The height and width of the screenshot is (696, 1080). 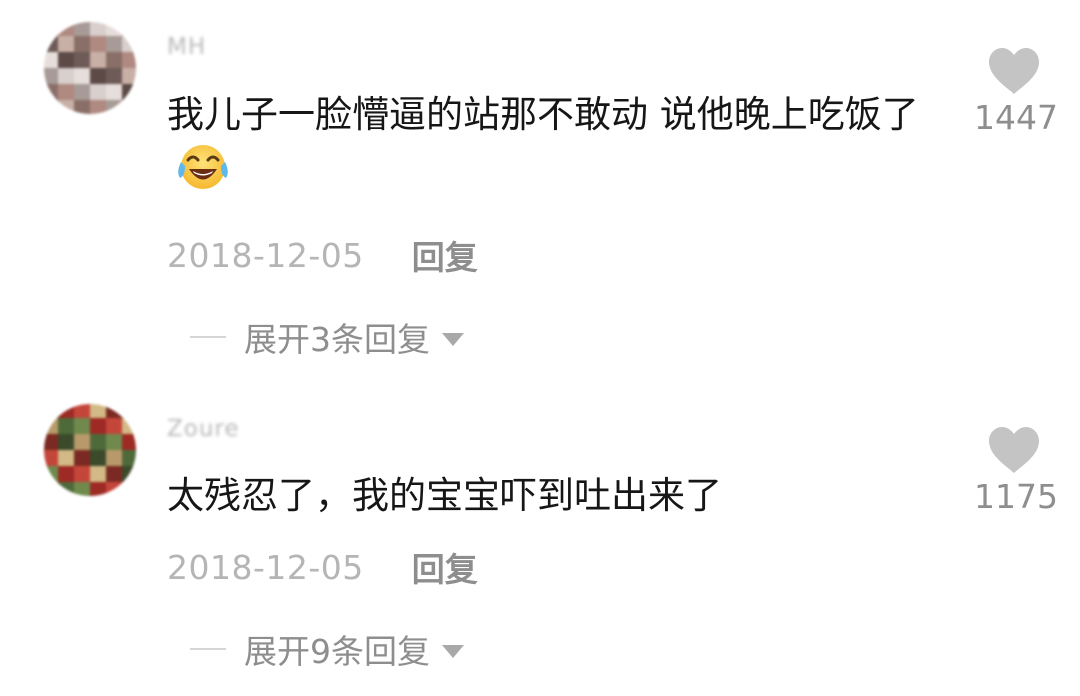 What do you see at coordinates (337, 339) in the screenshot?
I see `expand-replies-label: 展开3条回复` at bounding box center [337, 339].